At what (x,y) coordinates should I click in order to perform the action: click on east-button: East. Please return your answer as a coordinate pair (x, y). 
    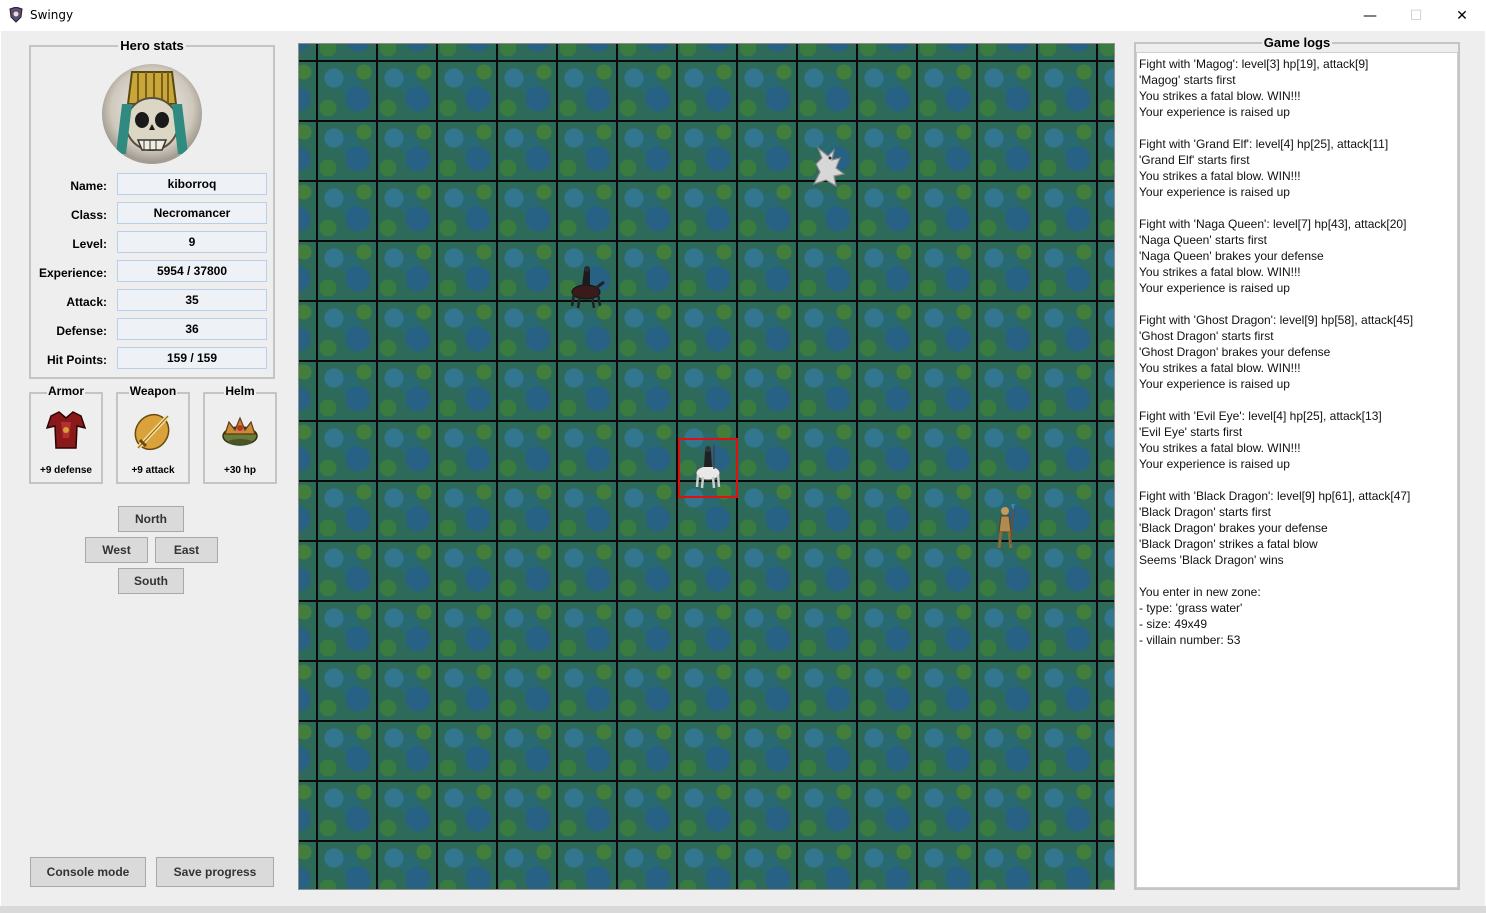
    Looking at the image, I should click on (186, 550).